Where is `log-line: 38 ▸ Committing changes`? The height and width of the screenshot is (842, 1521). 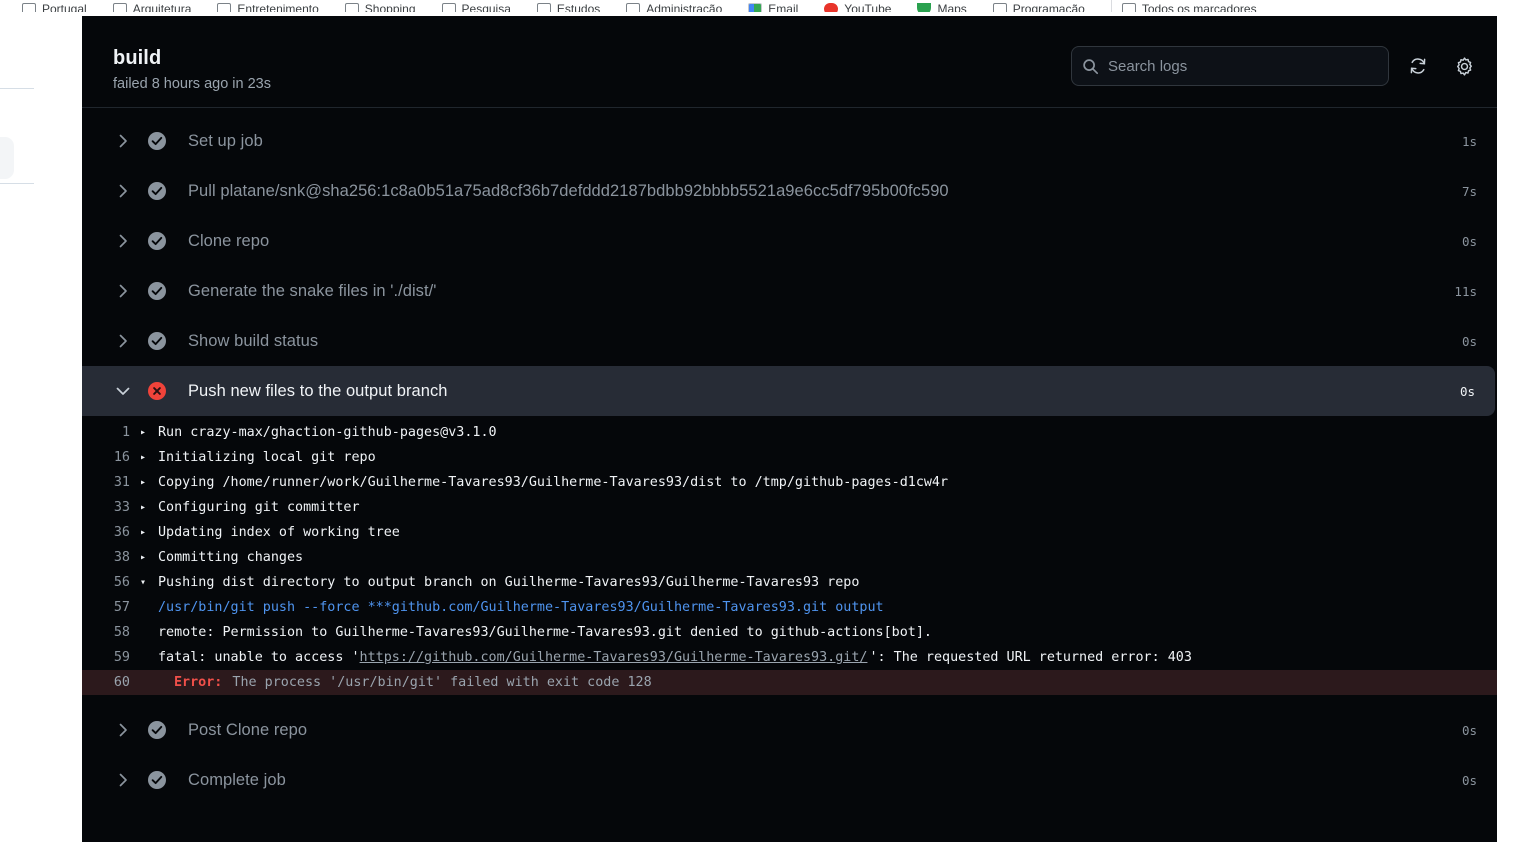
log-line: 38 ▸ Committing changes is located at coordinates (789, 557).